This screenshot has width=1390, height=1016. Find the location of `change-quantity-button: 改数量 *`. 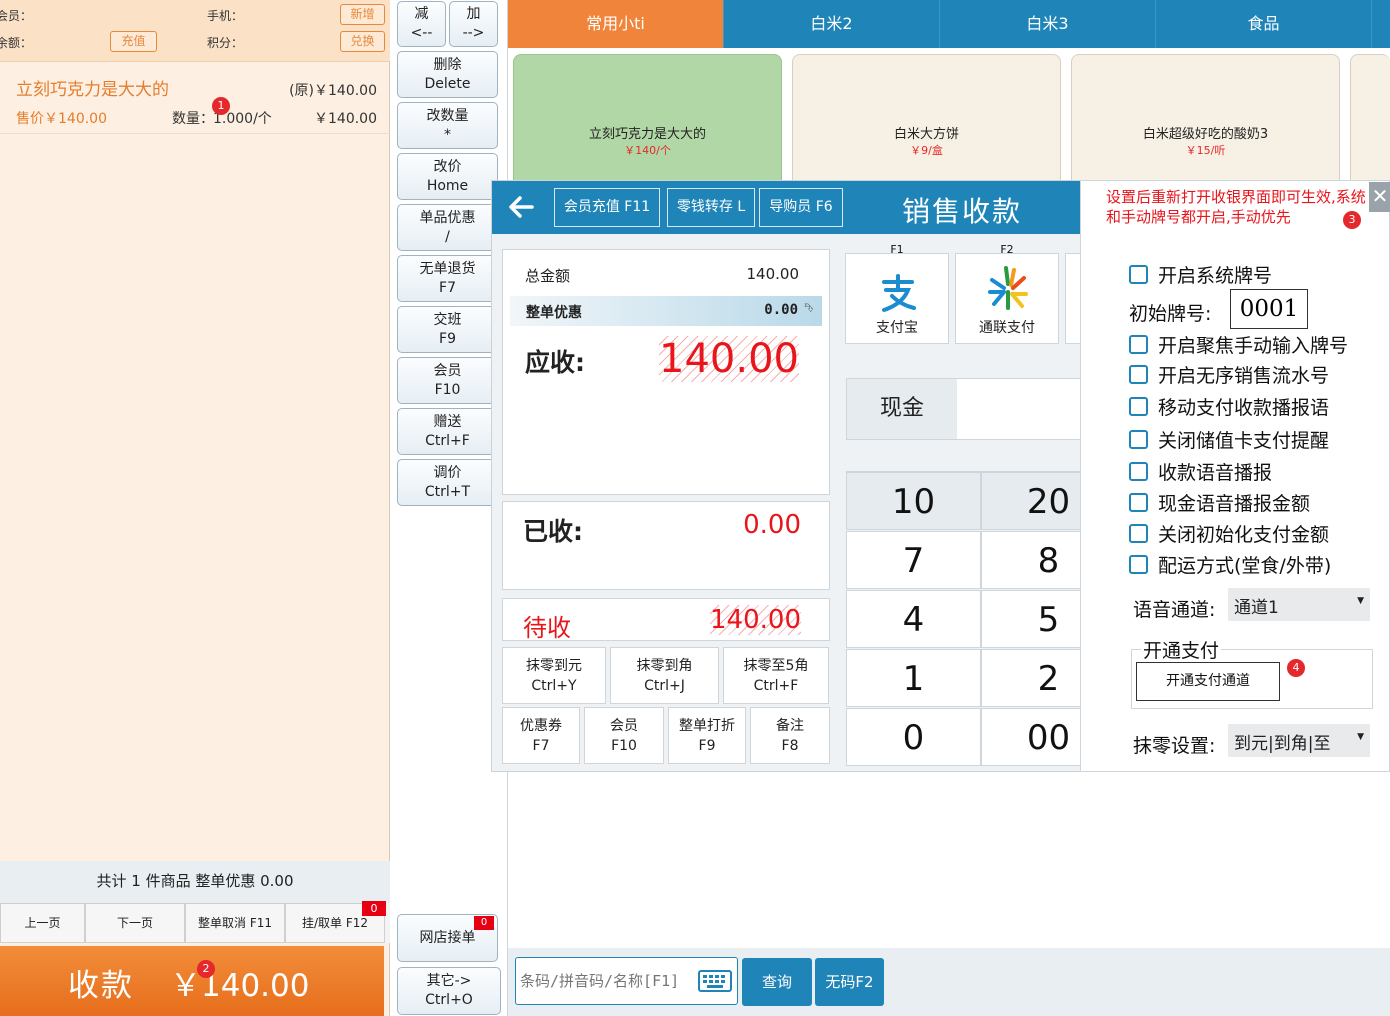

change-quantity-button: 改数量 * is located at coordinates (447, 125).